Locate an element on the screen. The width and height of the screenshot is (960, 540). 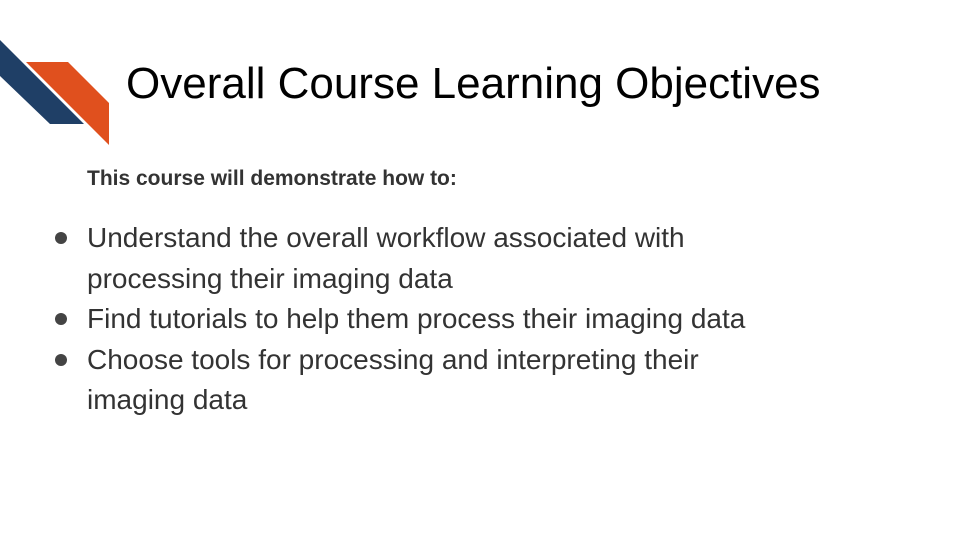
objective-text-line: imaging data is located at coordinates (167, 399).